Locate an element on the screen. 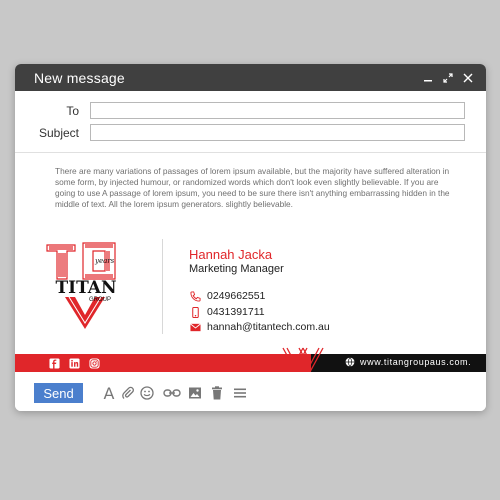  mobile-icon is located at coordinates (195, 312).